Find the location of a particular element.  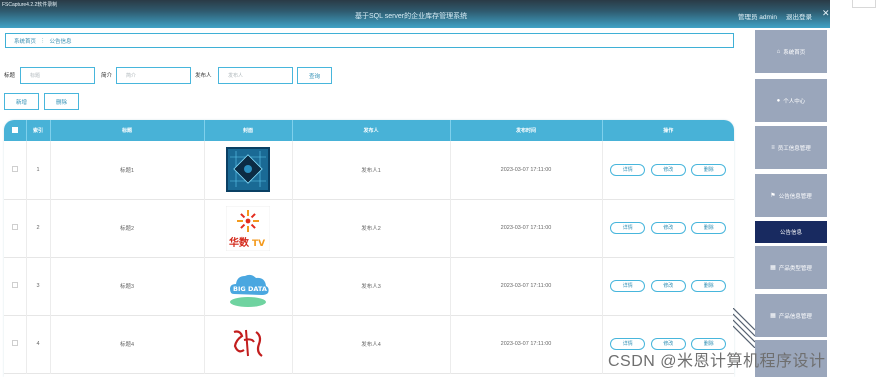

row-title: 标题1 is located at coordinates (127, 170).